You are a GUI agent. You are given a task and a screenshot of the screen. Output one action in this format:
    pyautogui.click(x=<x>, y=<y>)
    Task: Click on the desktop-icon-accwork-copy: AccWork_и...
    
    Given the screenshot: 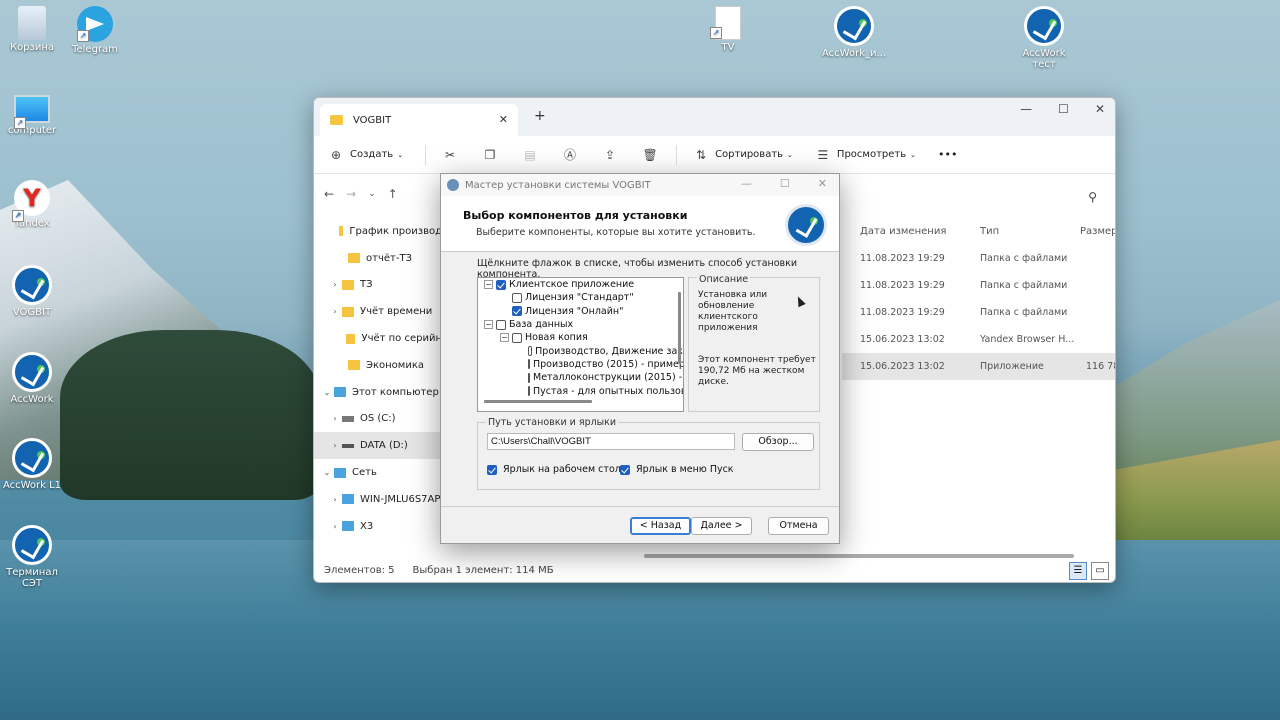 What is the action you would take?
    pyautogui.click(x=854, y=32)
    